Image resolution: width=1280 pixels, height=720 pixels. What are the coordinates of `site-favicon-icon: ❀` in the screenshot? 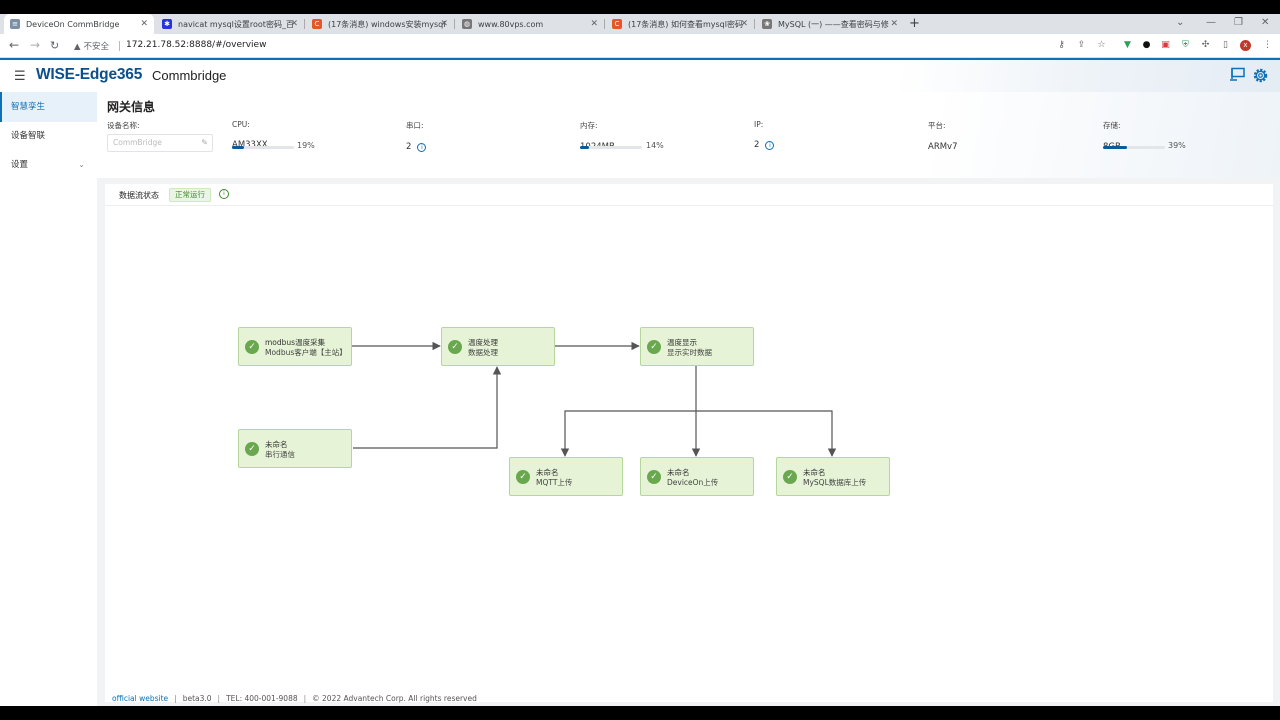 It's located at (767, 24).